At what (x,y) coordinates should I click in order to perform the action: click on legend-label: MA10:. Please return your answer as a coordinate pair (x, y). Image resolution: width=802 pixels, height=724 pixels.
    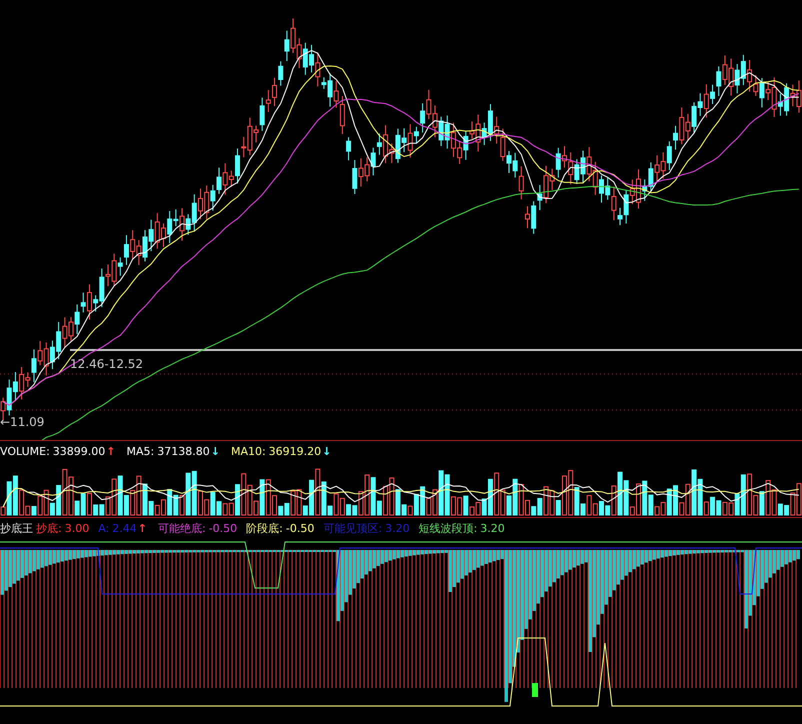
    Looking at the image, I should click on (248, 451).